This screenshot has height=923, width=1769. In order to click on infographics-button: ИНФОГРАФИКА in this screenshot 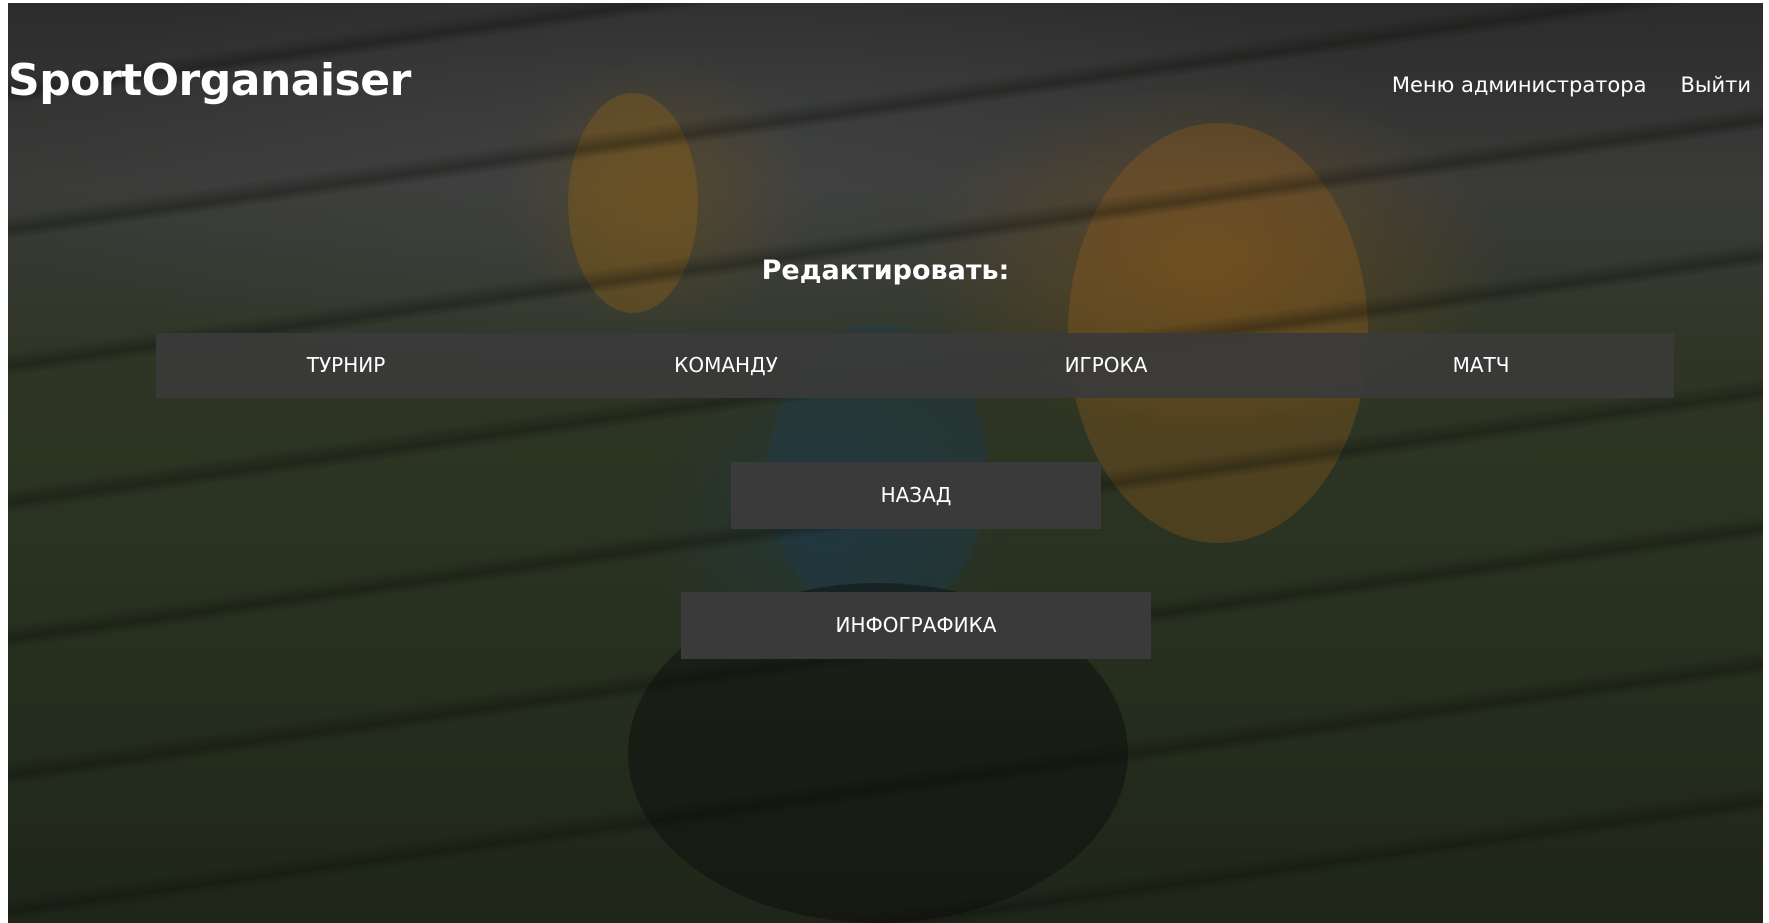, I will do `click(916, 625)`.